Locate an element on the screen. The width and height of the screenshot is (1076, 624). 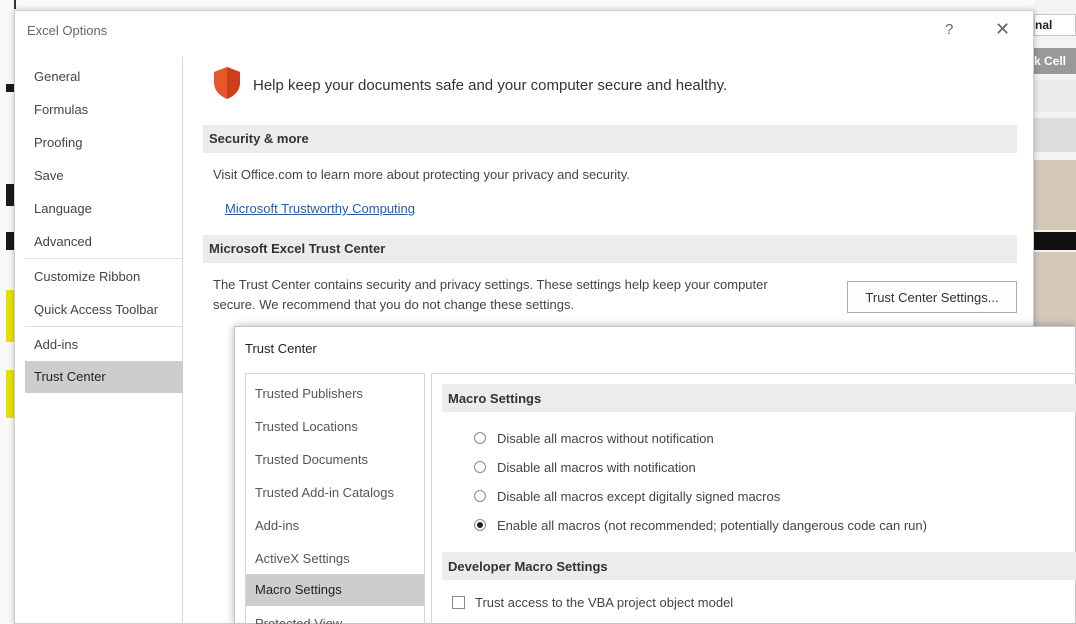
nav-item-formulas: Formulas is located at coordinates (104, 110).